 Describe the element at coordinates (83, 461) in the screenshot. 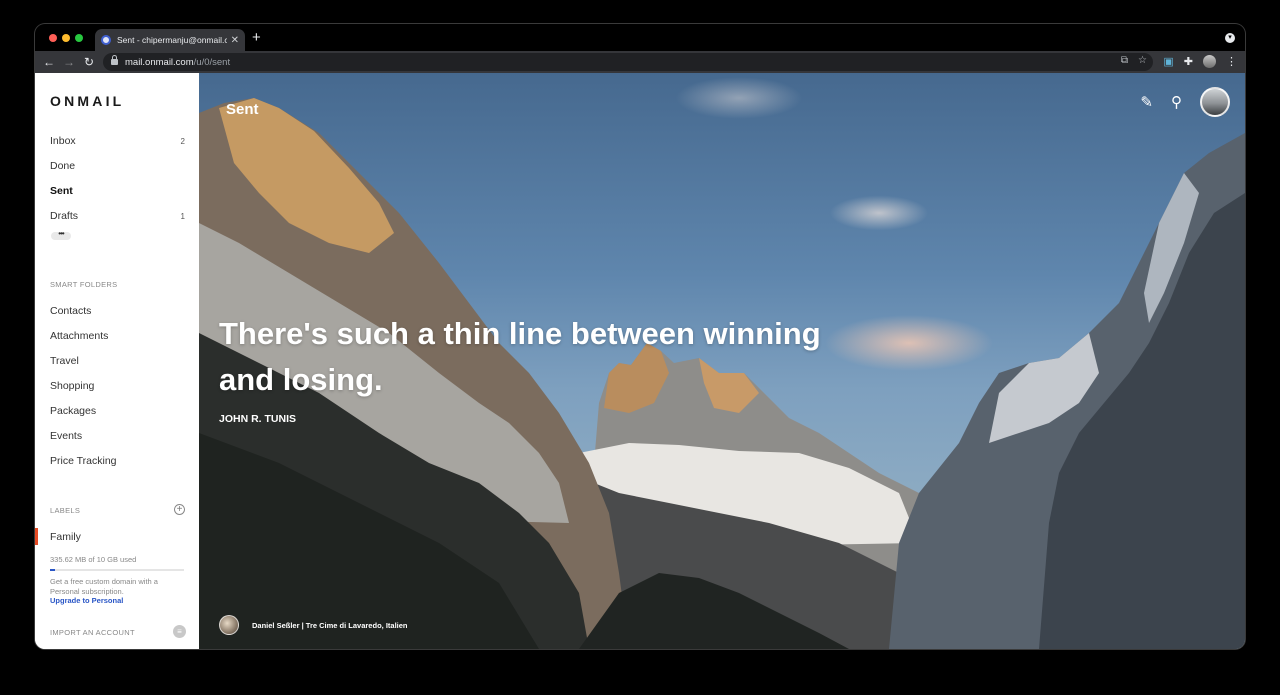

I see `folder-label: Price Tracking` at that location.